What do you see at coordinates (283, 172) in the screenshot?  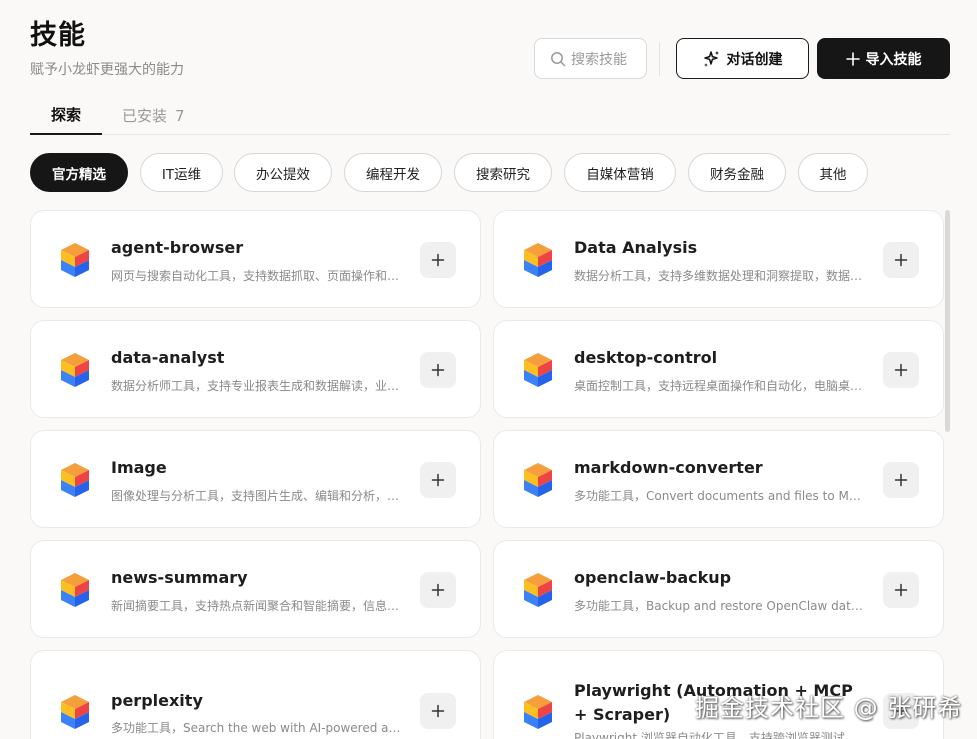 I see `category-chip-office: 办公提效` at bounding box center [283, 172].